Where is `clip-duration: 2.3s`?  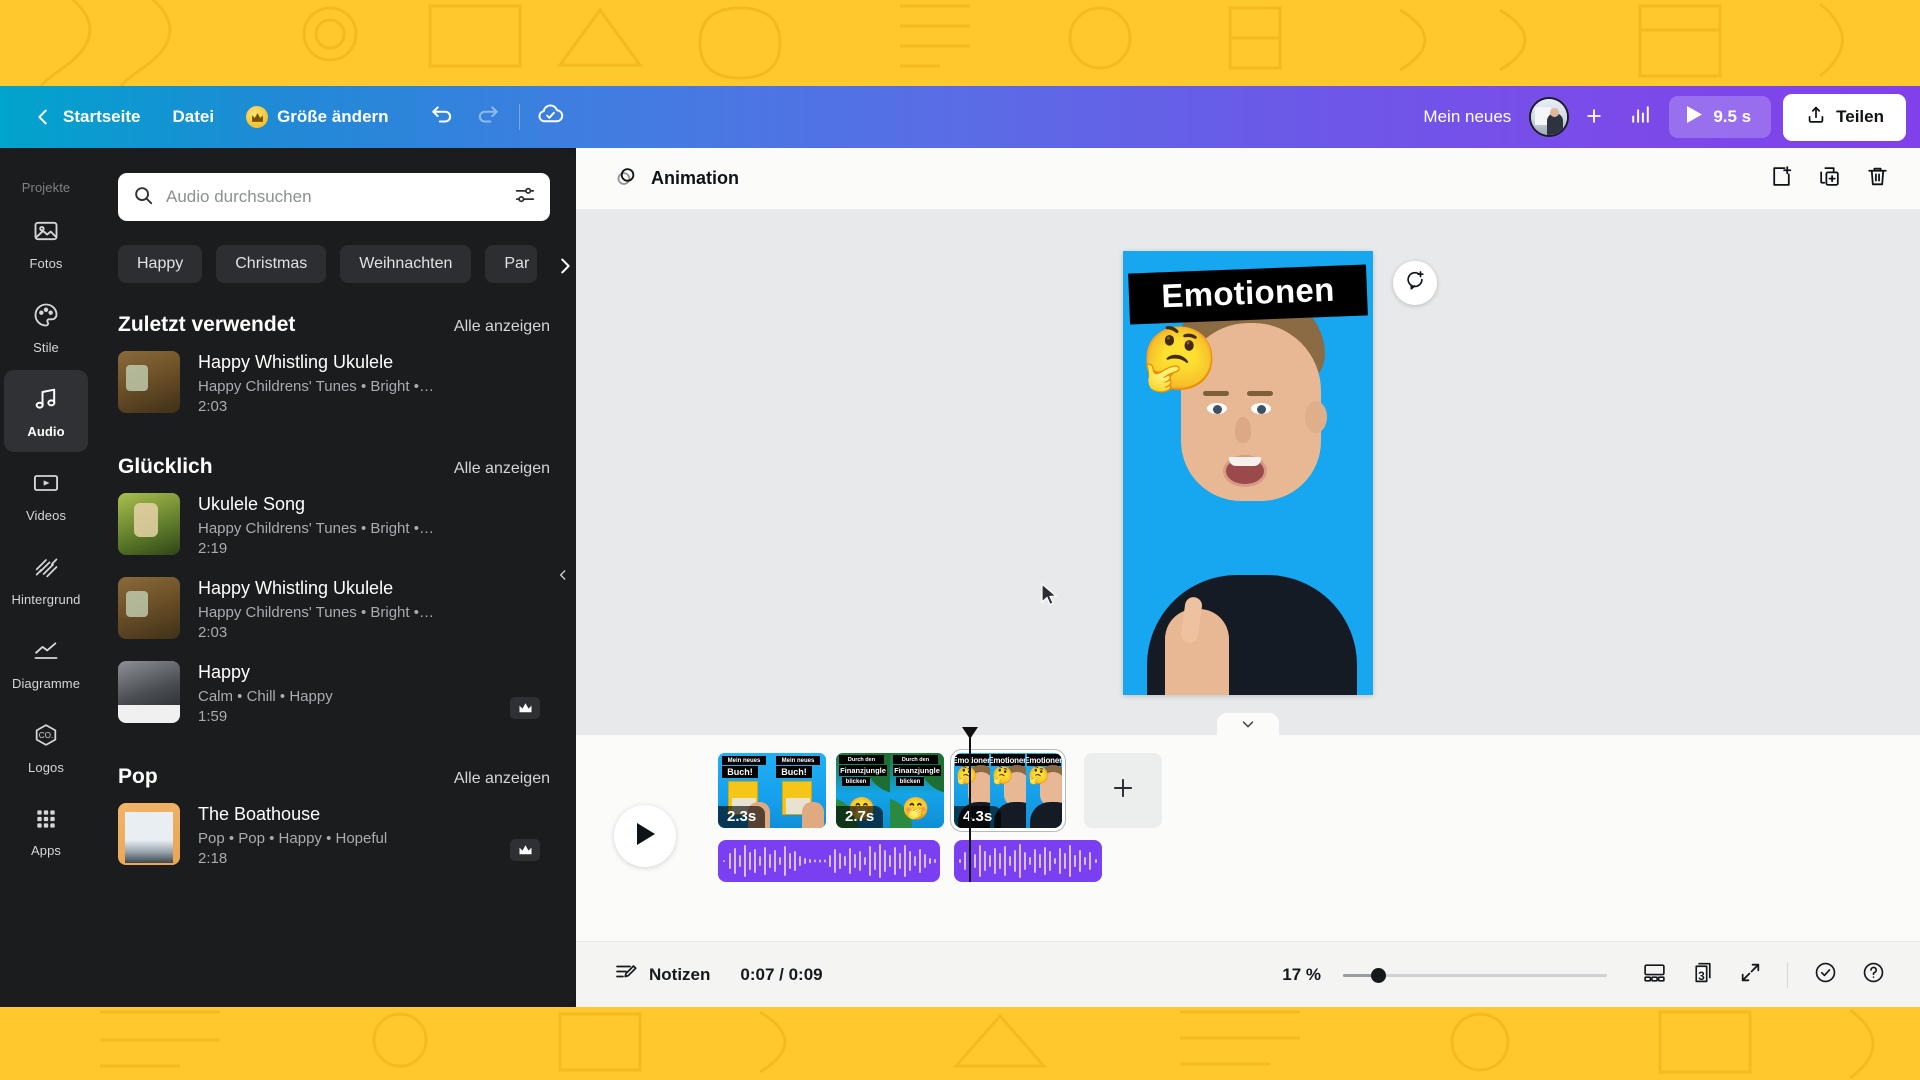 clip-duration: 2.3s is located at coordinates (742, 817).